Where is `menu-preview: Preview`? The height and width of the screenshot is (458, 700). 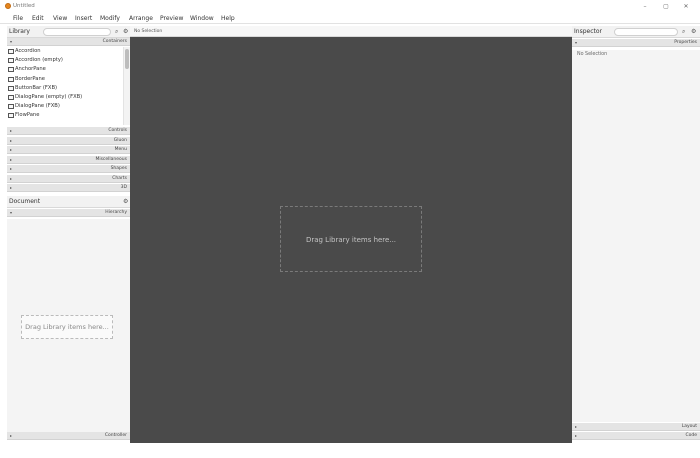
menu-preview: Preview is located at coordinates (171, 18).